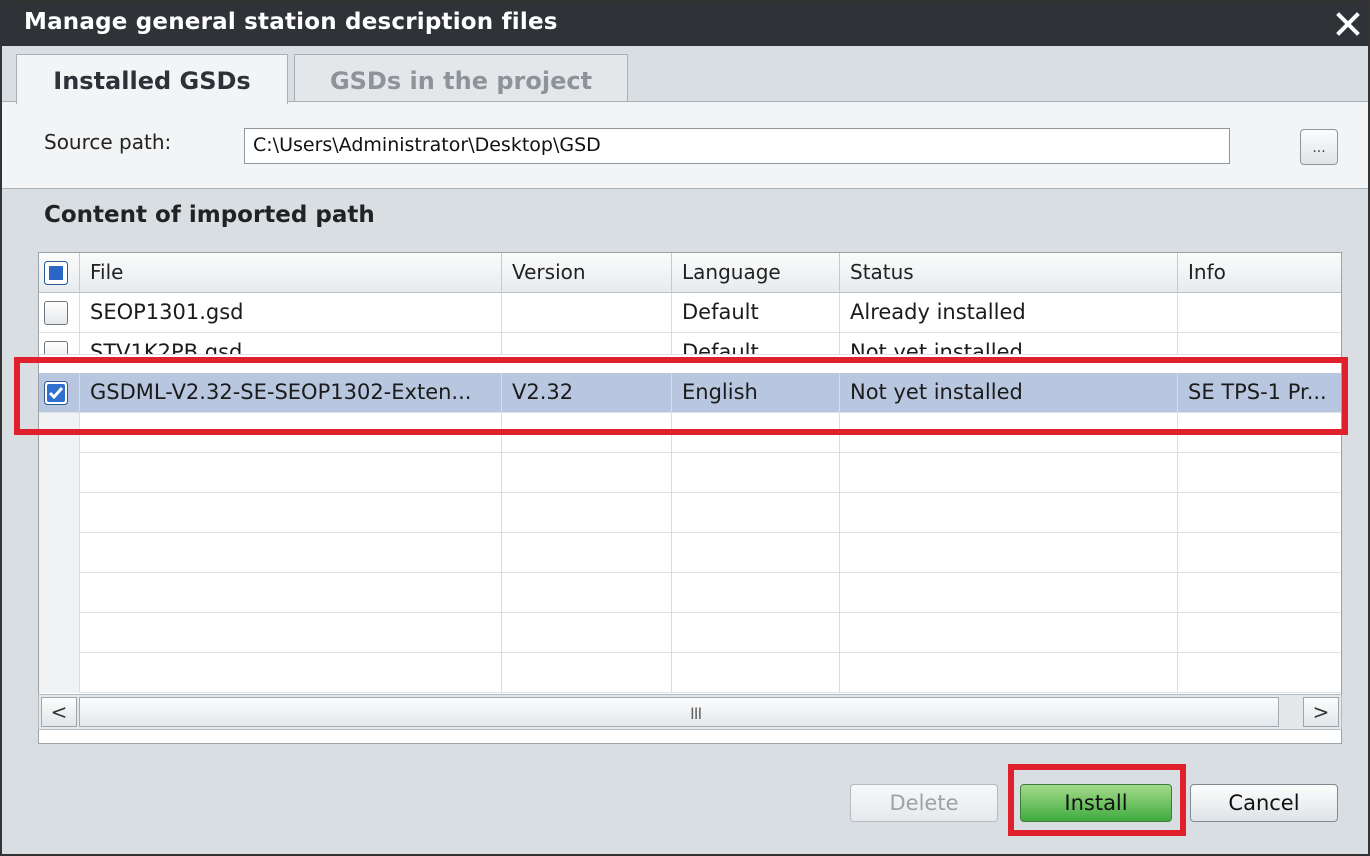  What do you see at coordinates (1321, 712) in the screenshot?
I see `scroll-right-button: >` at bounding box center [1321, 712].